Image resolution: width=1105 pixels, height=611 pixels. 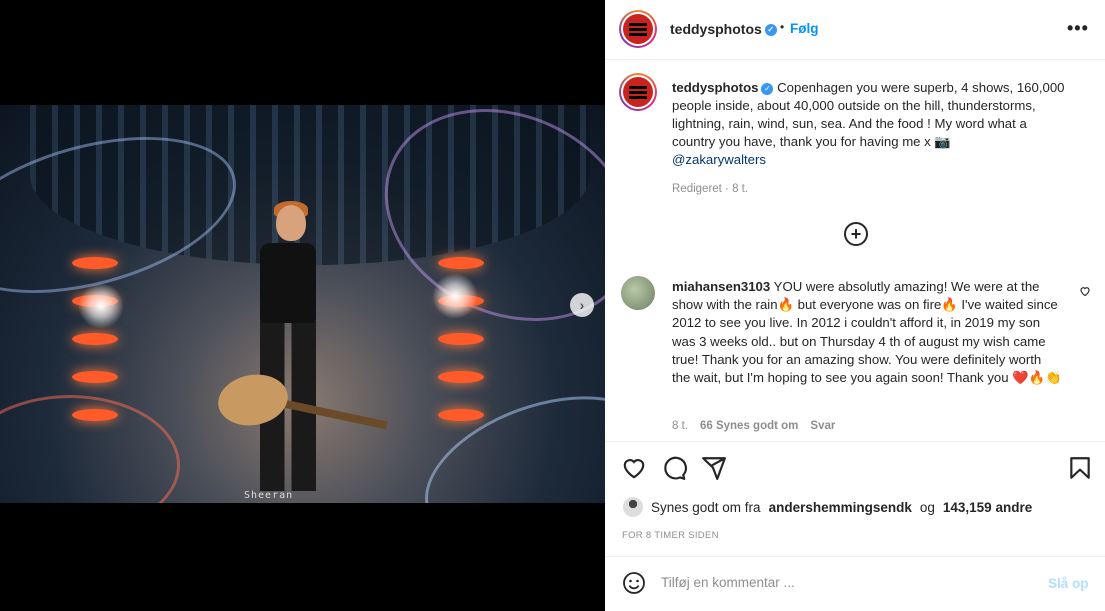 I want to click on comment-time: 8 t., so click(x=680, y=426).